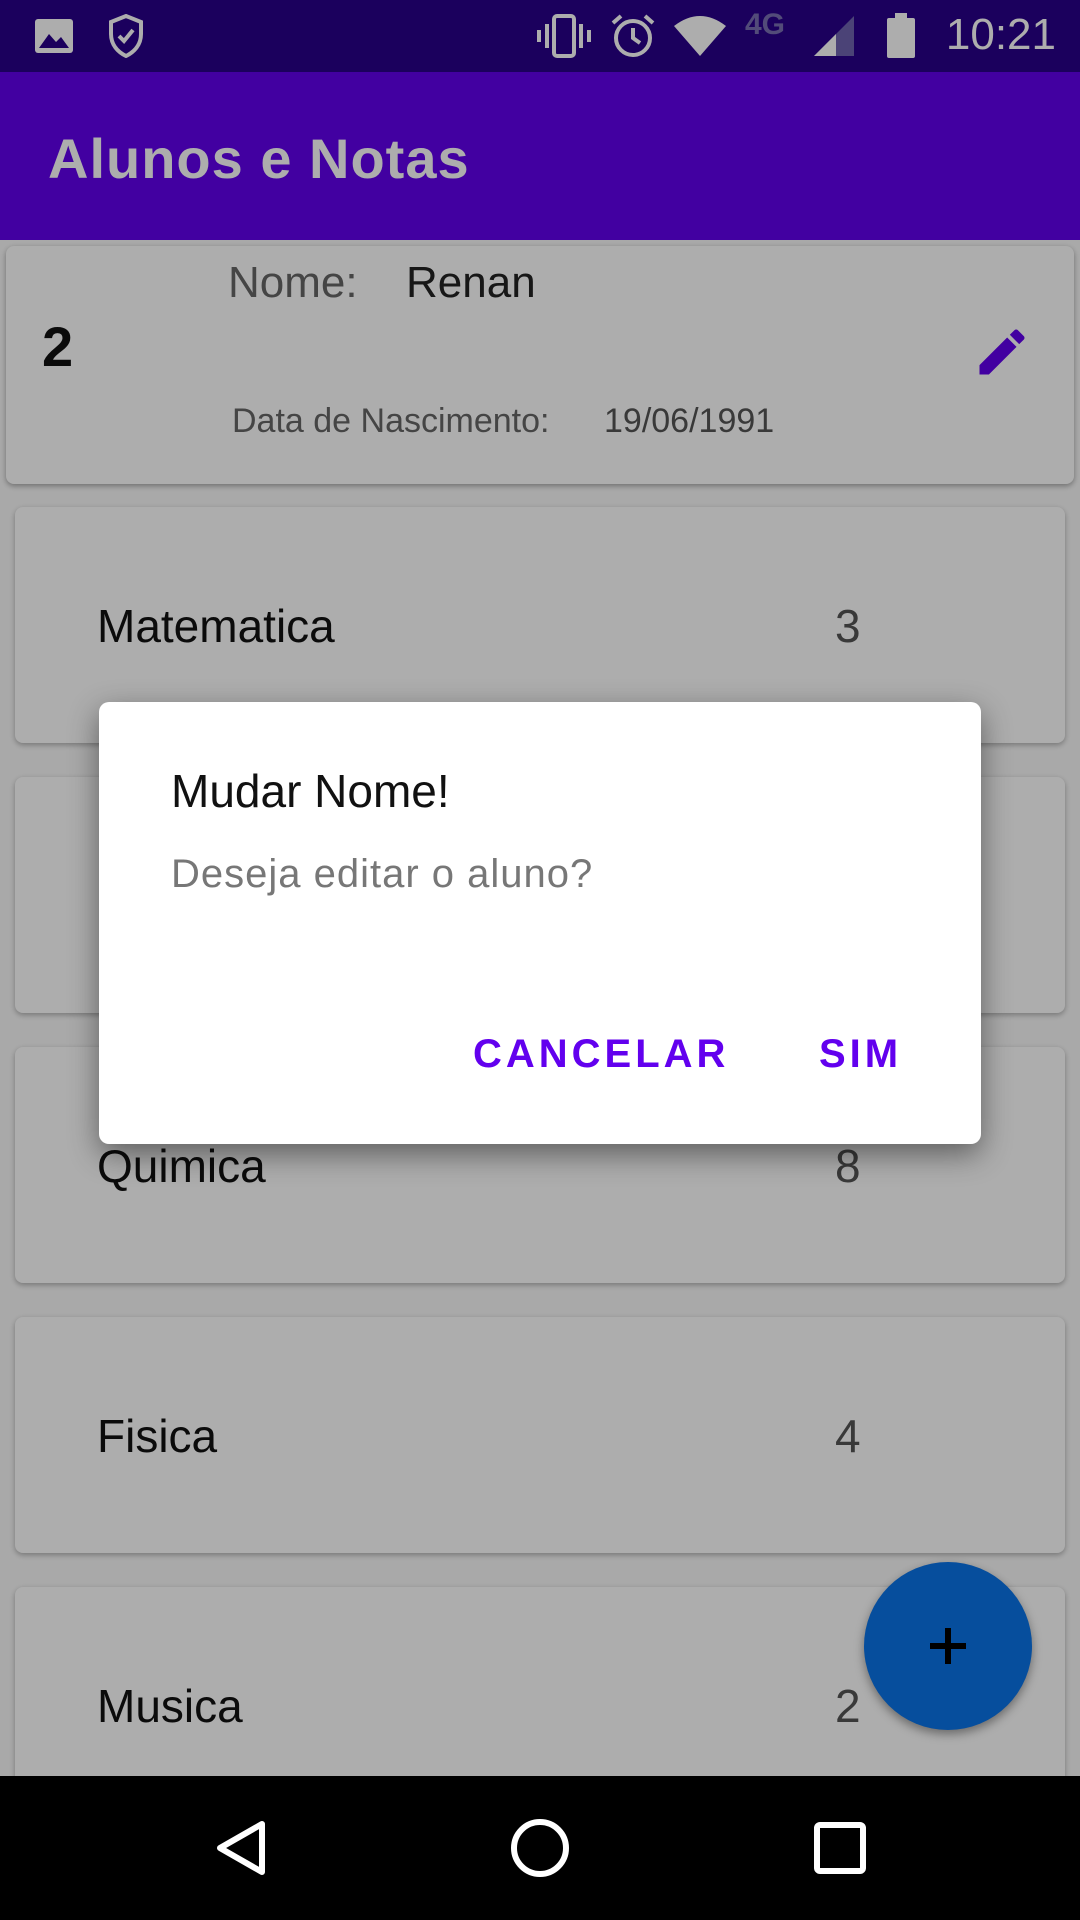 This screenshot has width=1080, height=1920. Describe the element at coordinates (382, 874) in the screenshot. I see `dialog-message: Deseja editar o aluno?` at that location.